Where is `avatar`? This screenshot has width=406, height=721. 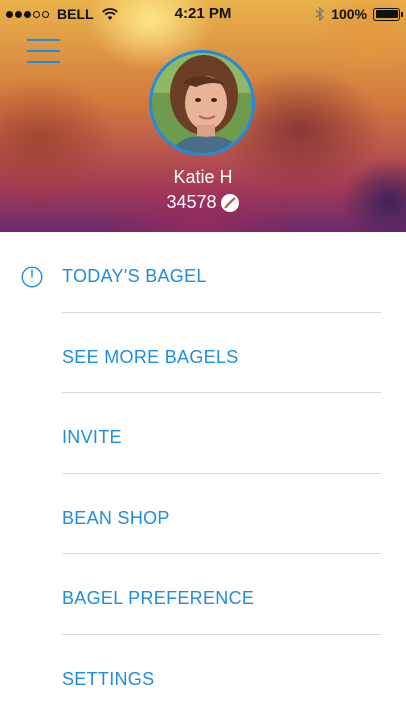 avatar is located at coordinates (202, 103).